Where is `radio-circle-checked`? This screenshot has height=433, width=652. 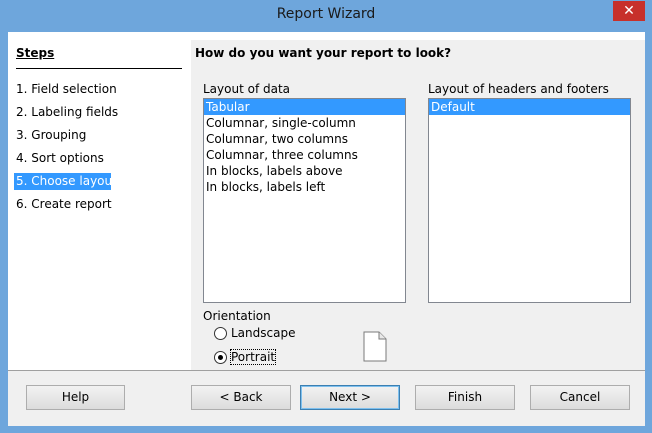 radio-circle-checked is located at coordinates (220, 357).